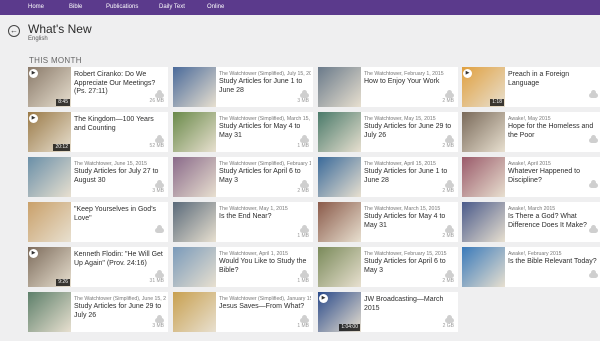 The width and height of the screenshot is (600, 341). I want to click on file-size: 31 MB, so click(156, 281).